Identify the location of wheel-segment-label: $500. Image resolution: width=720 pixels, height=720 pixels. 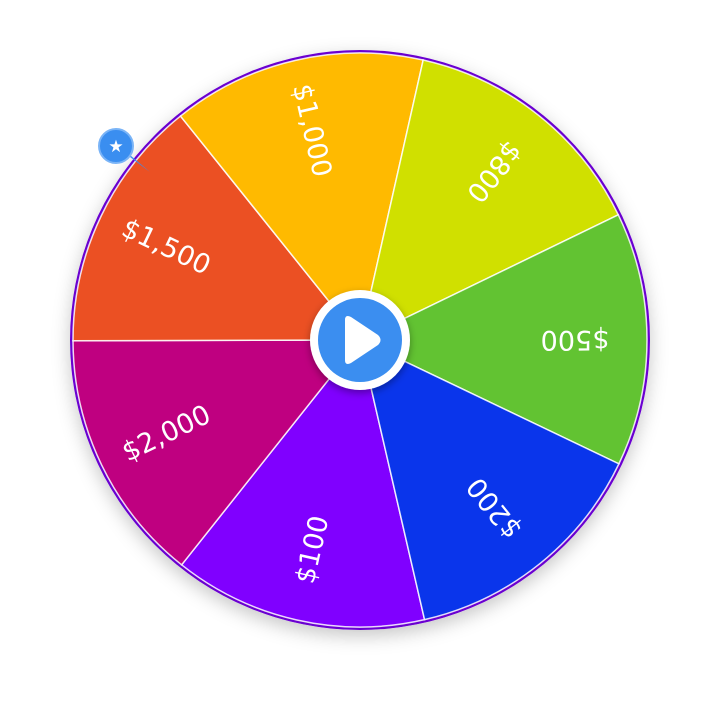
(575, 339).